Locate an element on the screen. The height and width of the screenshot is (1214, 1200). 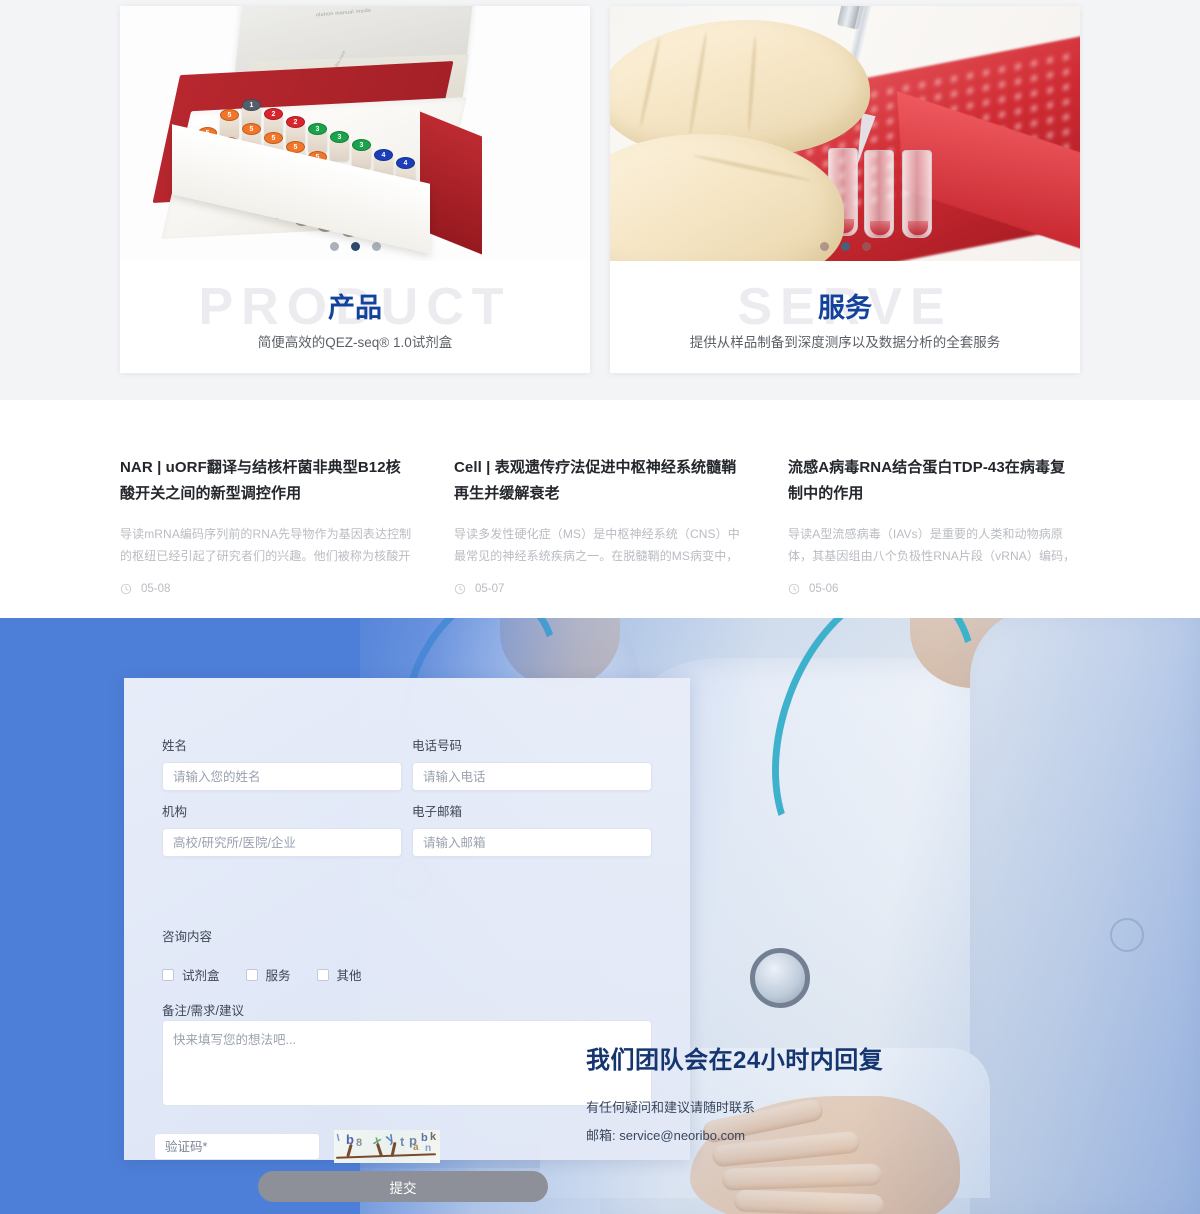
organization-input is located at coordinates (282, 842).